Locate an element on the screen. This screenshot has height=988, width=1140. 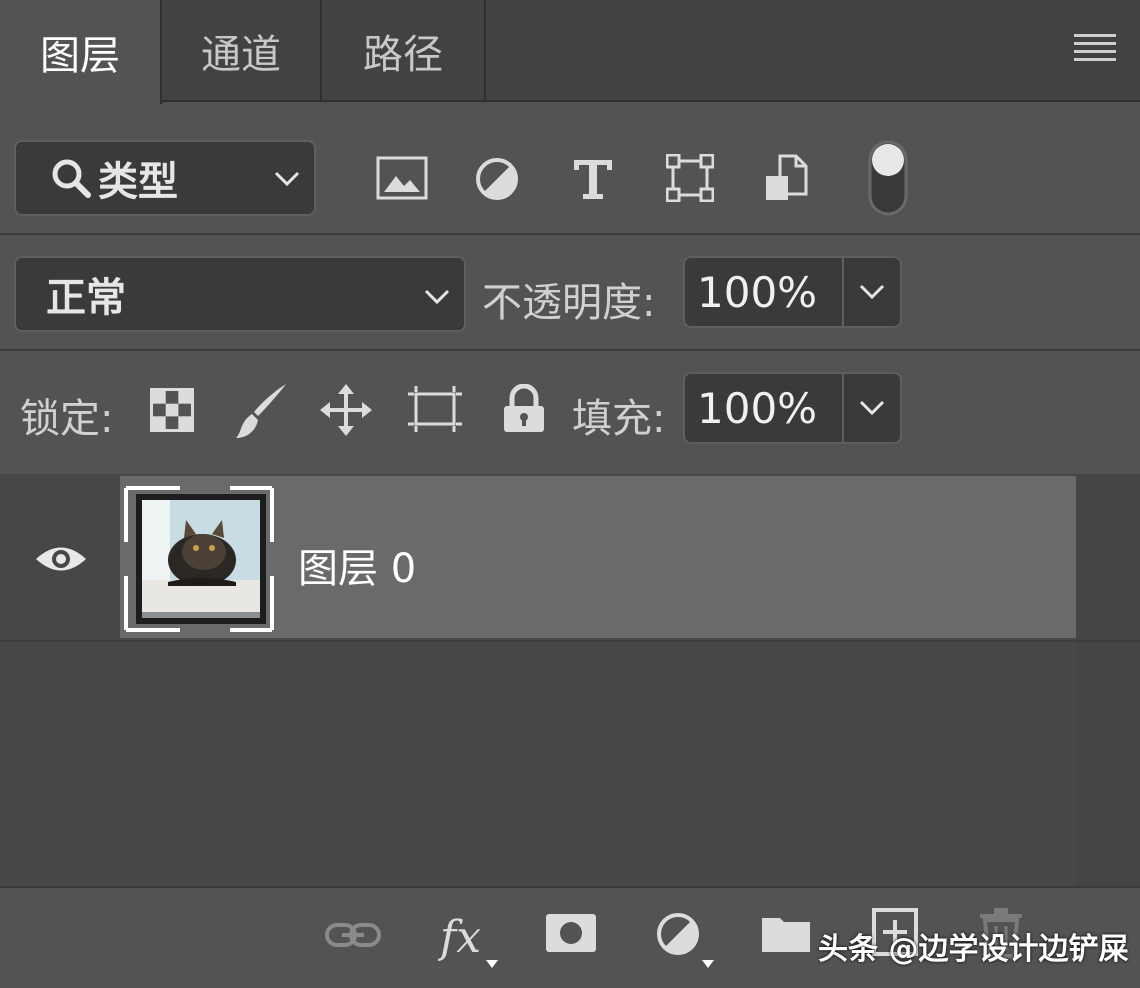
layers-scrollbar is located at coordinates (1108, 680).